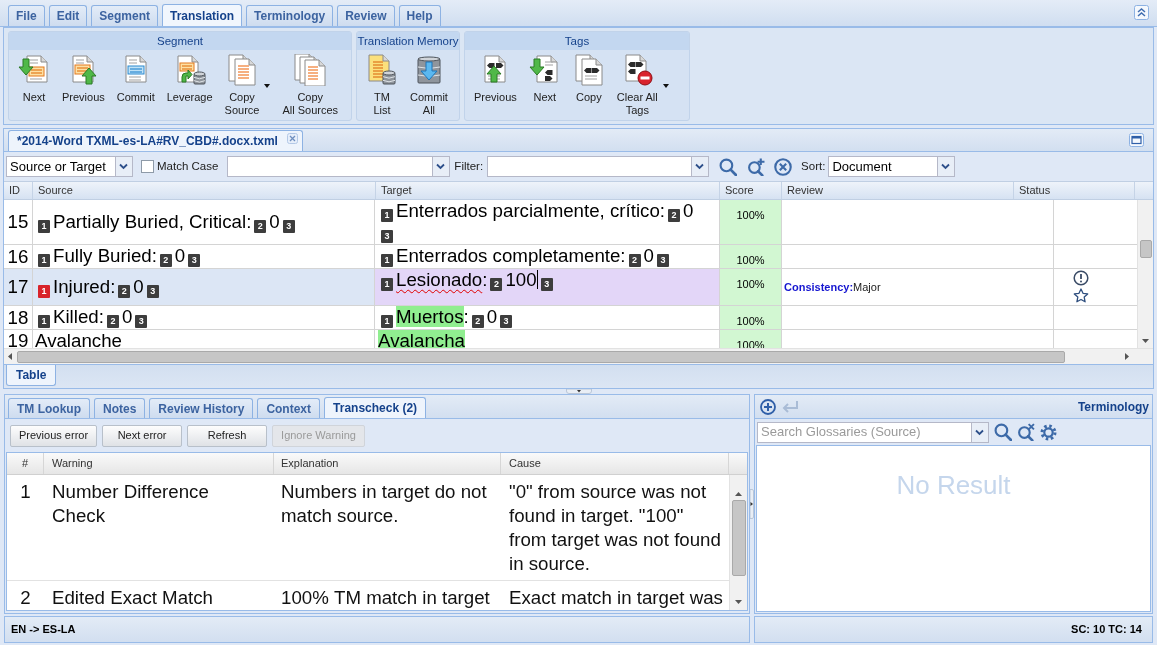 The height and width of the screenshot is (645, 1157). I want to click on ribbon-button: TM List, so click(382, 86).